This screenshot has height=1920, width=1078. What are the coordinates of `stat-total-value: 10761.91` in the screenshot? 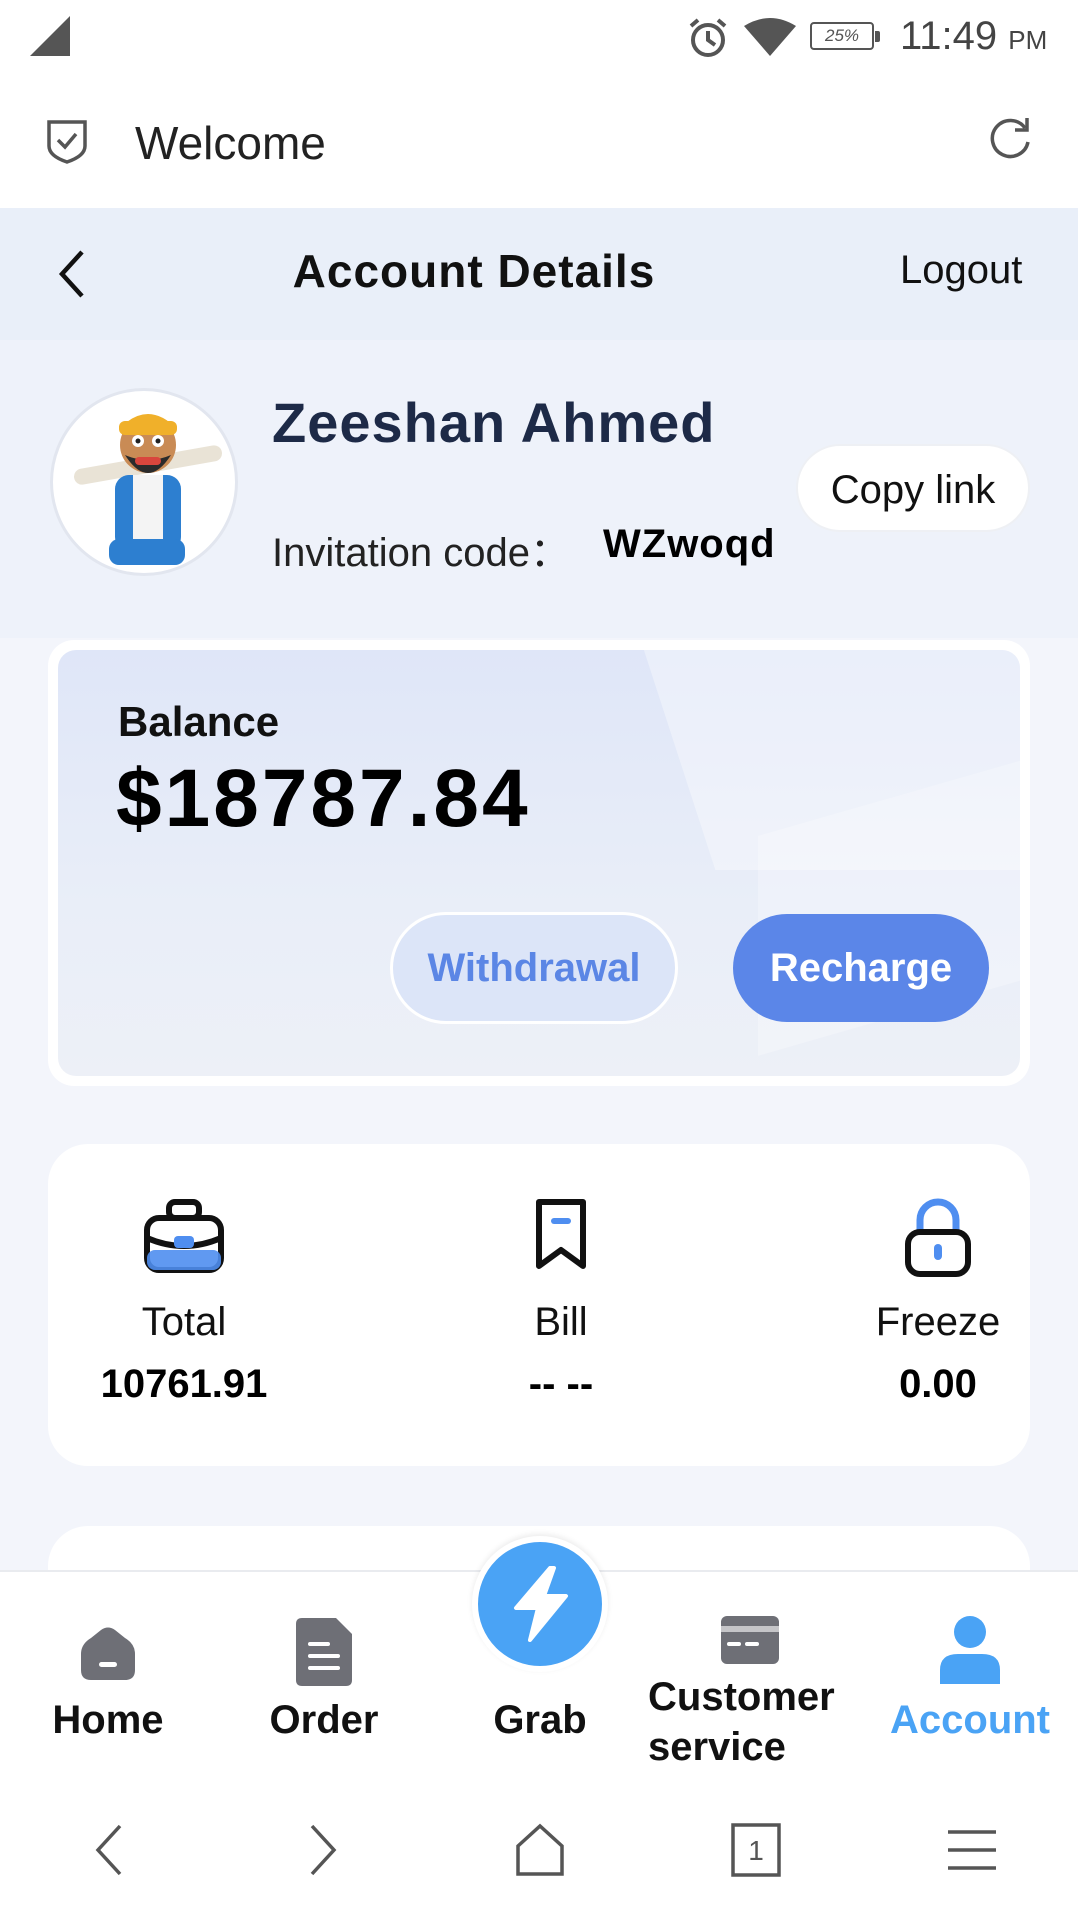 It's located at (184, 1384).